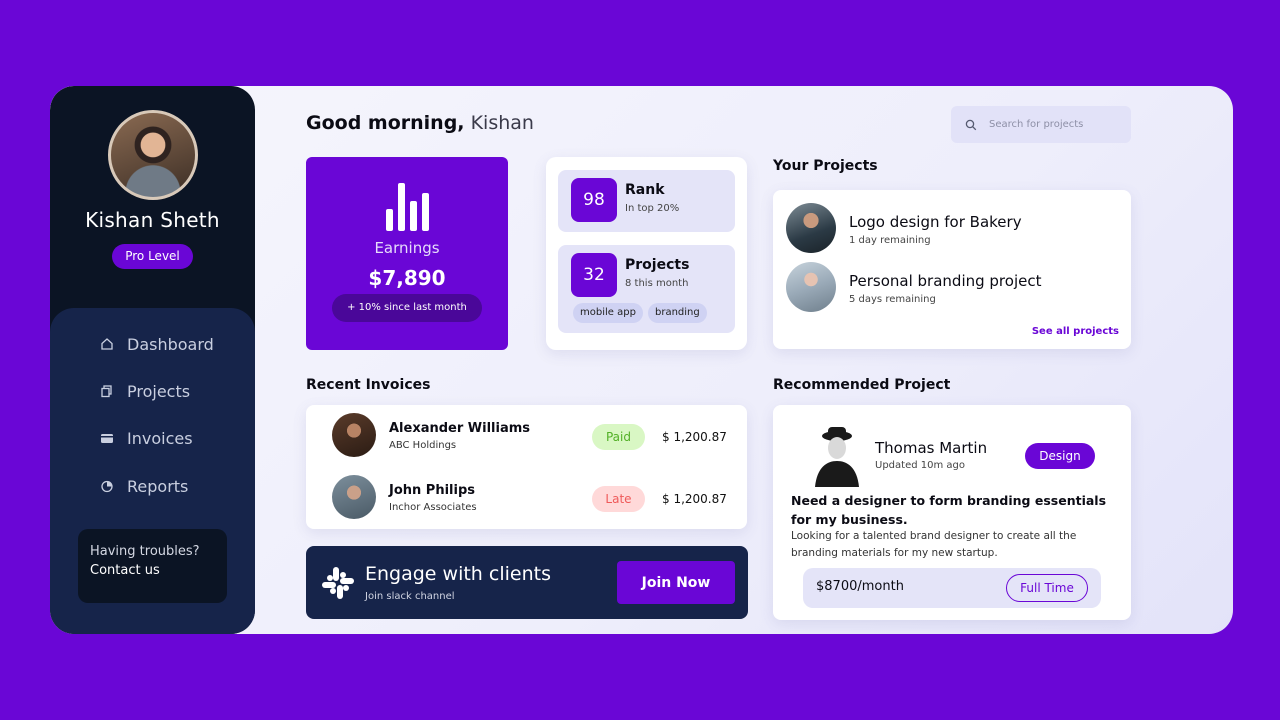  Describe the element at coordinates (159, 391) in the screenshot. I see `sidebar-item-label: Projects` at that location.